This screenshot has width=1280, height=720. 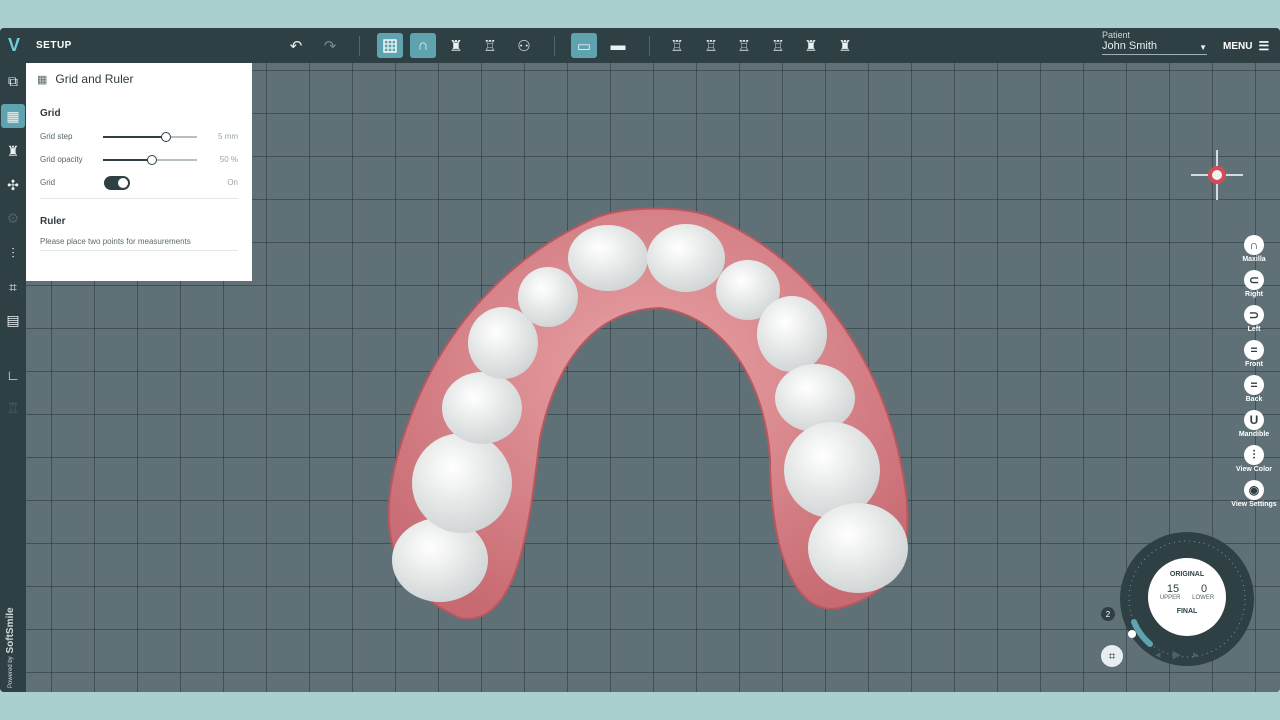 I want to click on grid-toggle, so click(x=117, y=183).